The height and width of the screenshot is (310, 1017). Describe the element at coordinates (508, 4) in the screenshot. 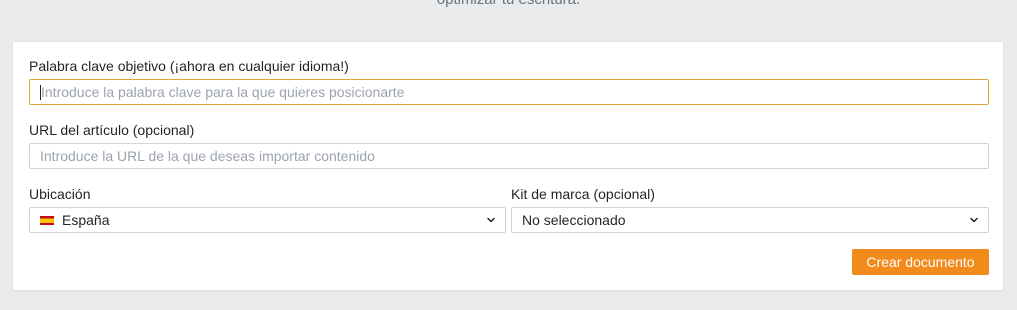

I see `header-partial-text: optimizar tu escritura.` at that location.